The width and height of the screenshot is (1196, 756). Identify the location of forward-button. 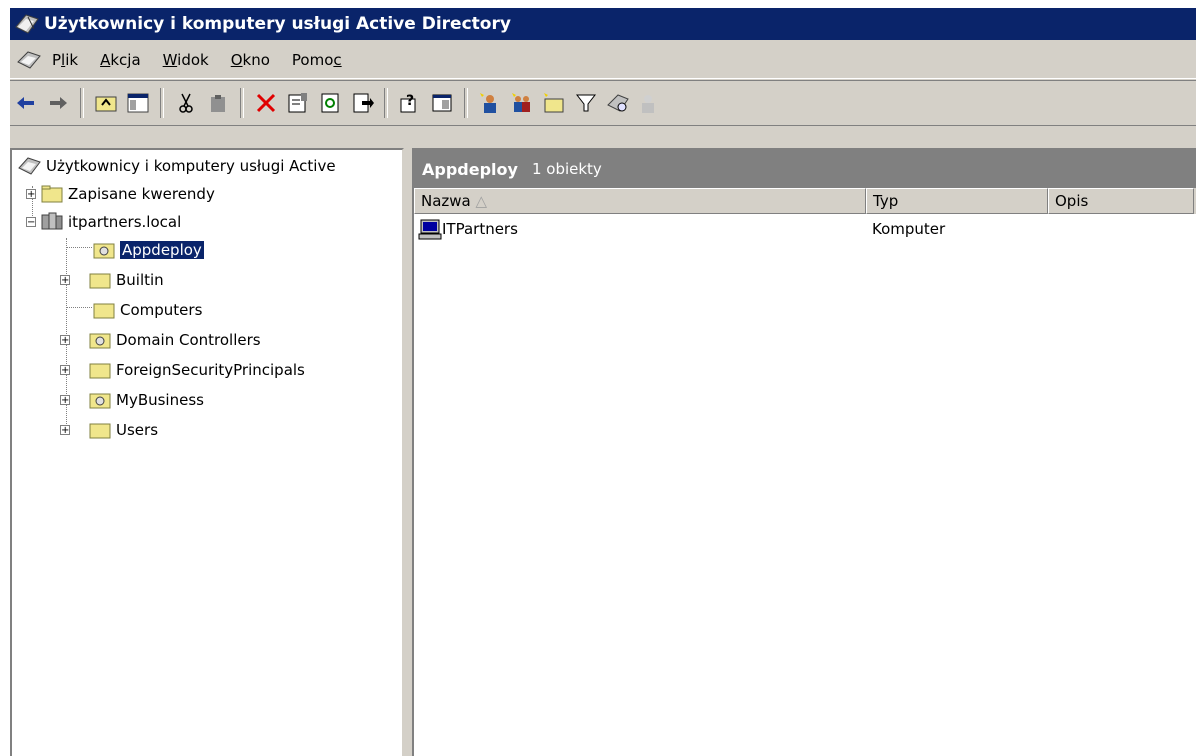
(58, 103).